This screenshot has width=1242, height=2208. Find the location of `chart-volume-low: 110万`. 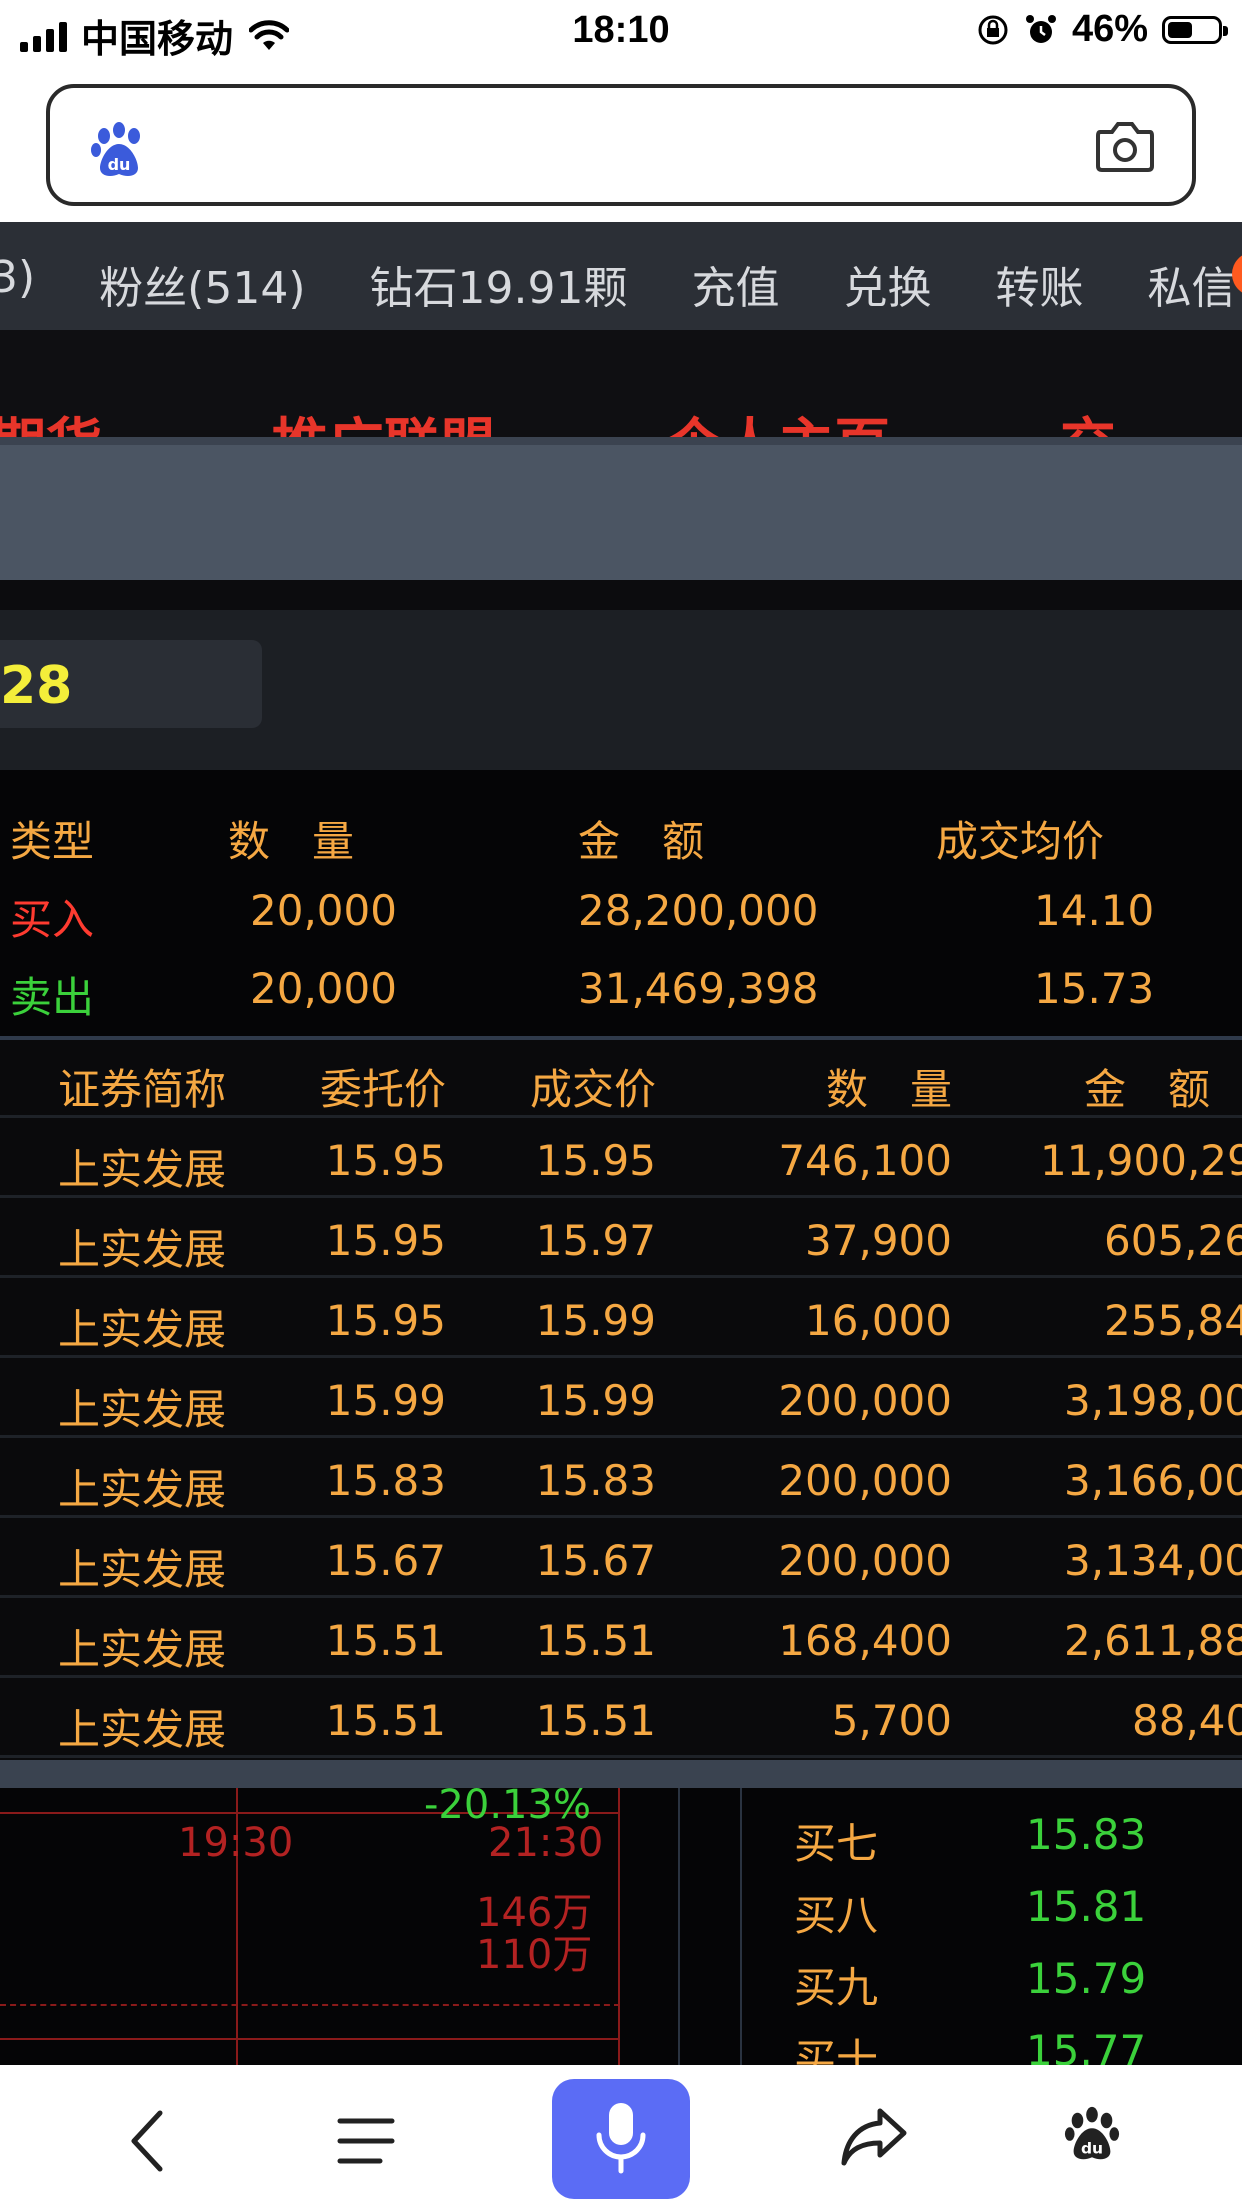

chart-volume-low: 110万 is located at coordinates (534, 1955).